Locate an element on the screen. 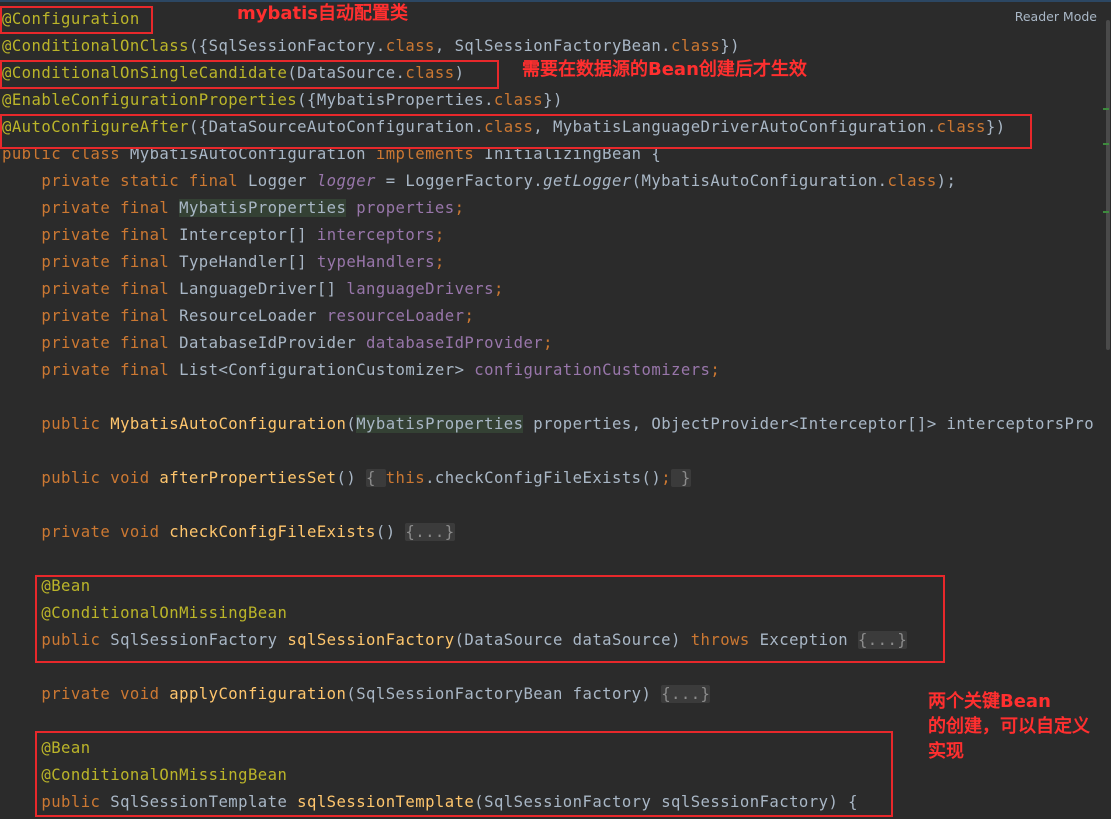  code-token: public void is located at coordinates (100, 478).